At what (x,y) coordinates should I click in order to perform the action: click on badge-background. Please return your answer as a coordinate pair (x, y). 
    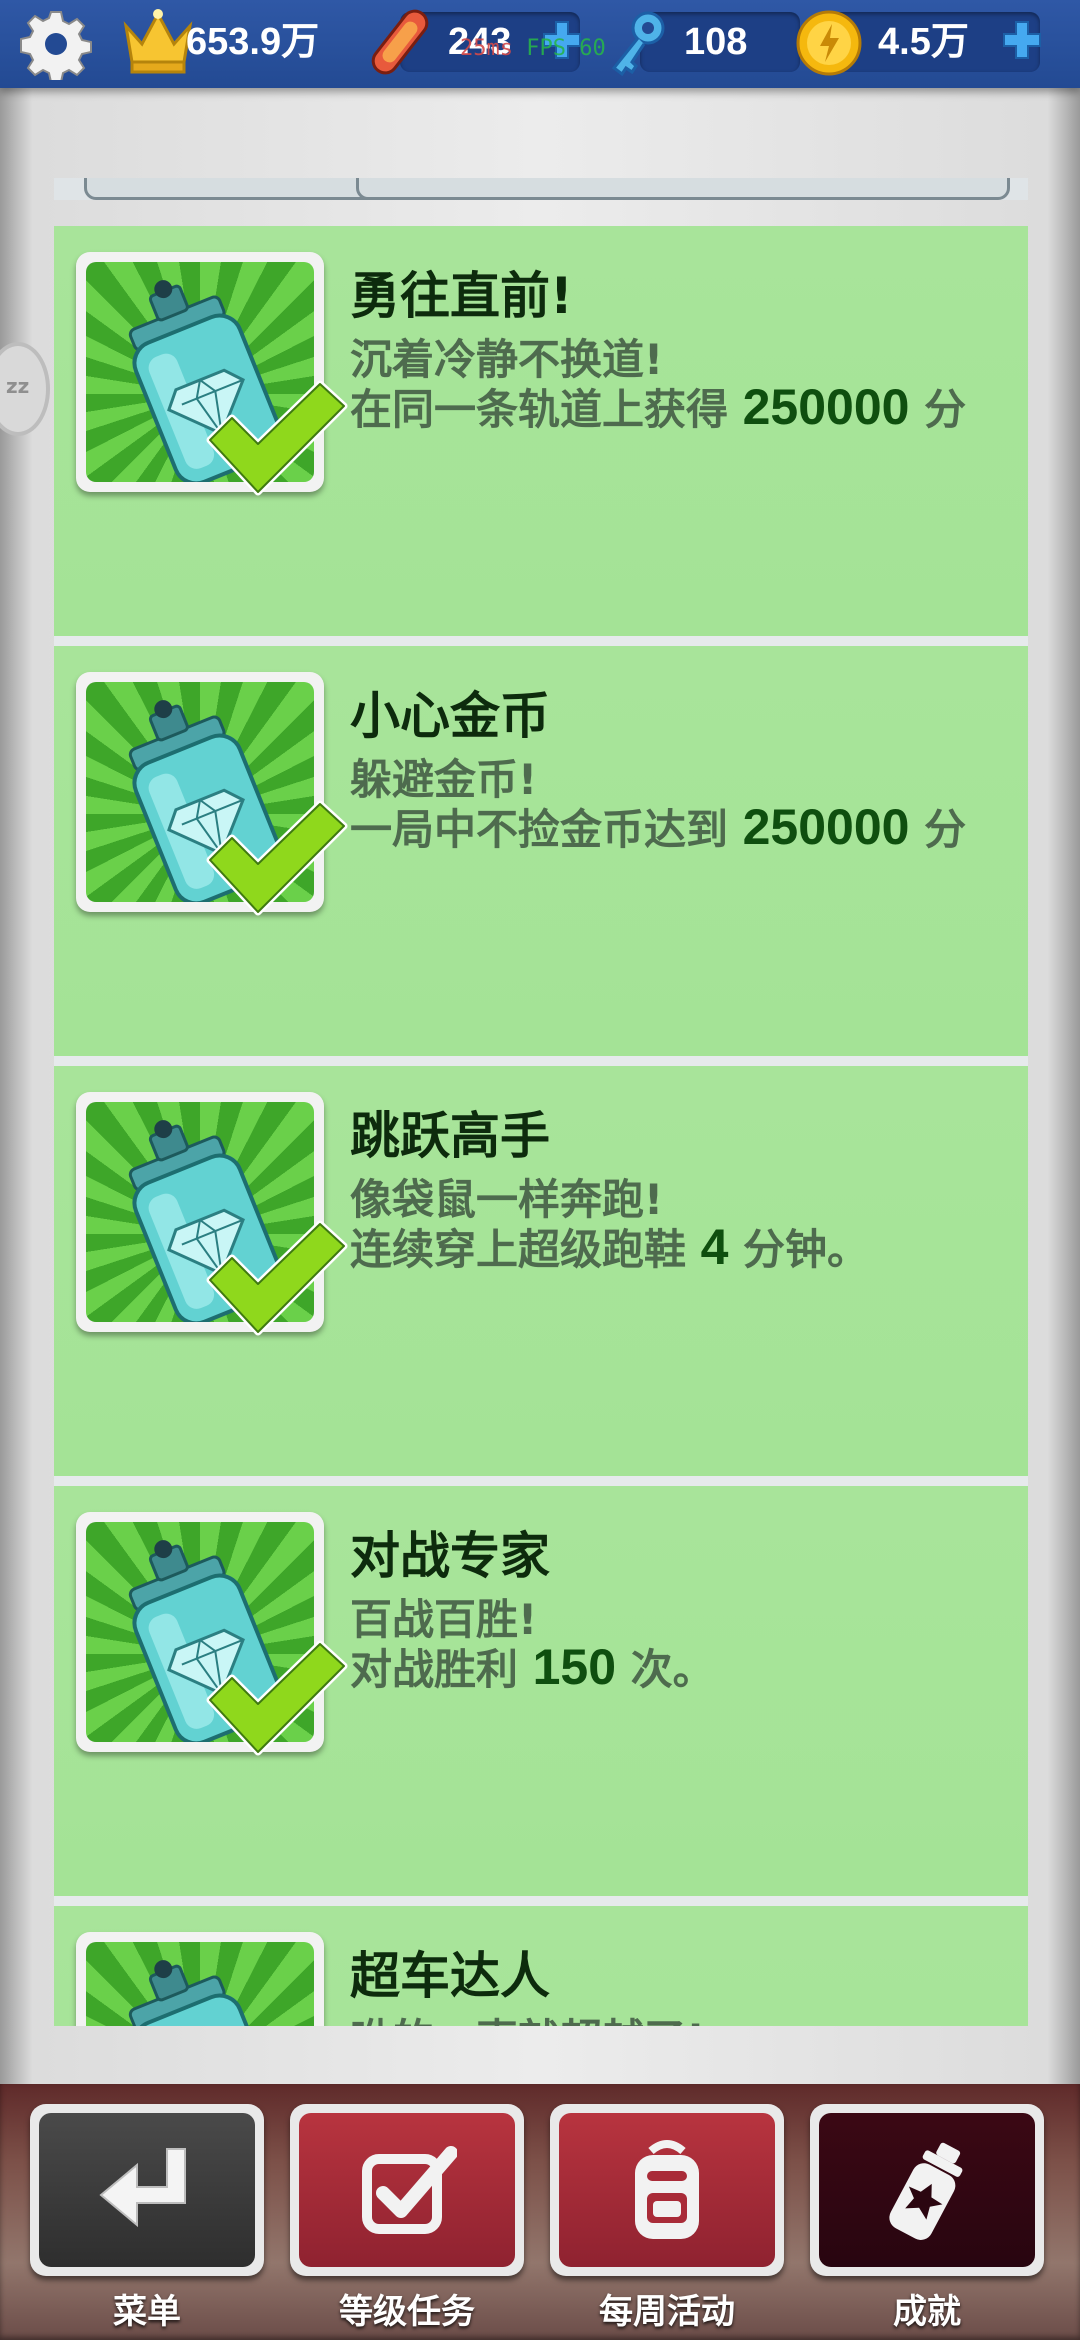
    Looking at the image, I should click on (200, 1984).